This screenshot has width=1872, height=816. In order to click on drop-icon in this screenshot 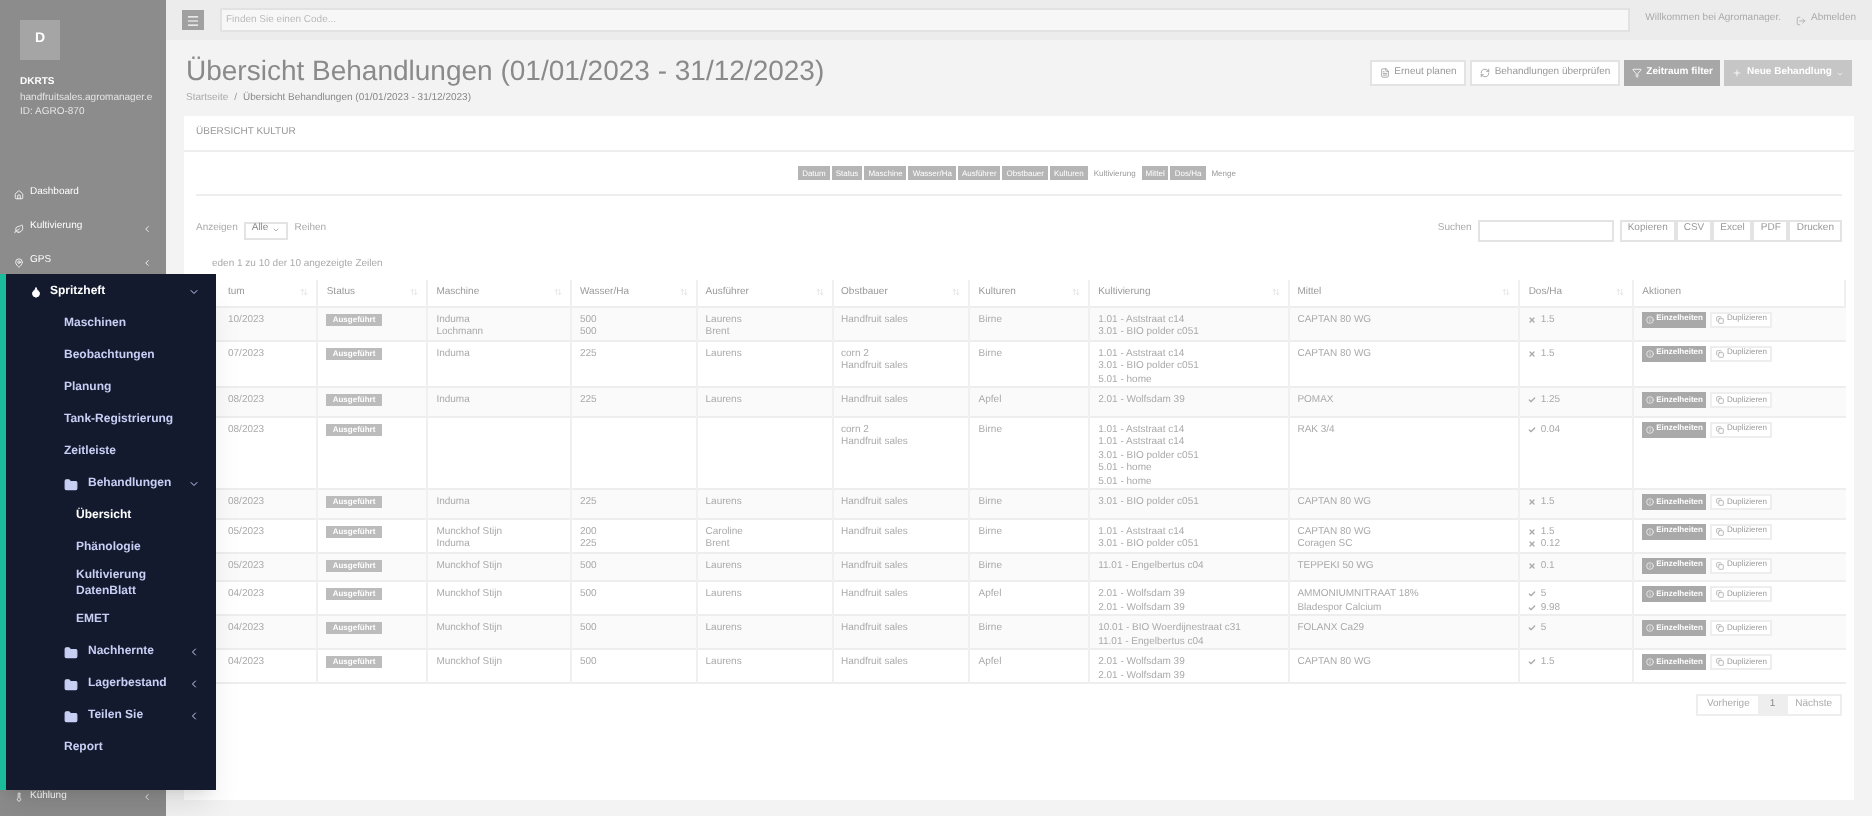, I will do `click(36, 292)`.